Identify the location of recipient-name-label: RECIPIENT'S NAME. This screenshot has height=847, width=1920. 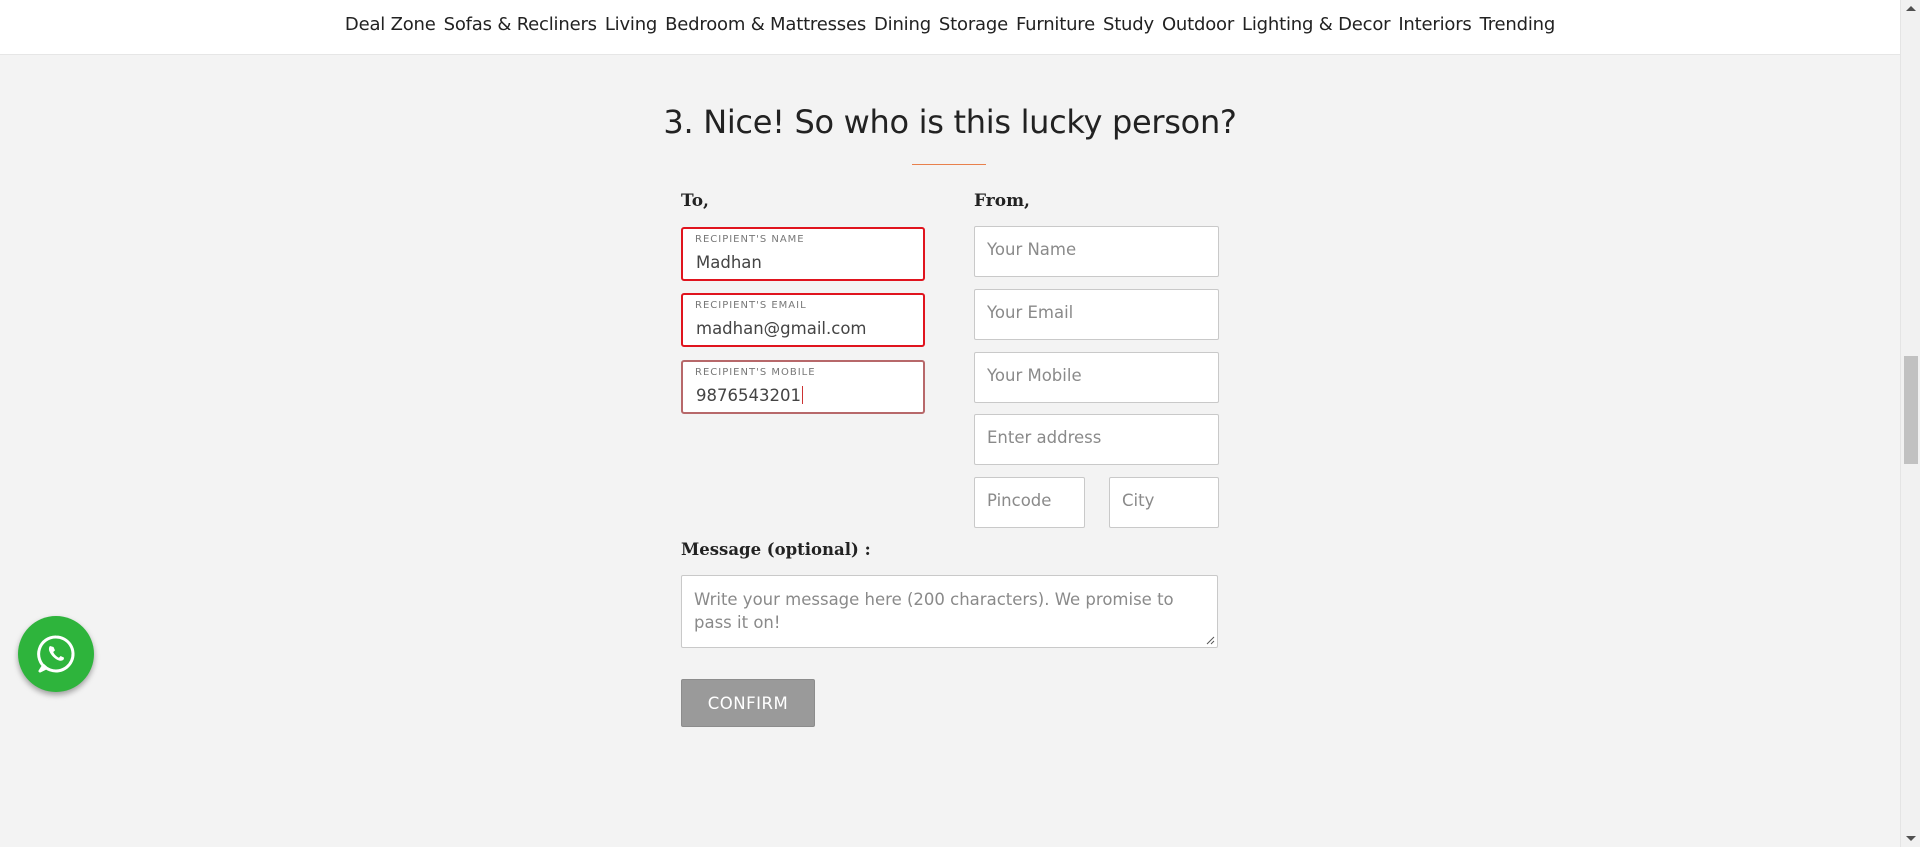
(750, 239).